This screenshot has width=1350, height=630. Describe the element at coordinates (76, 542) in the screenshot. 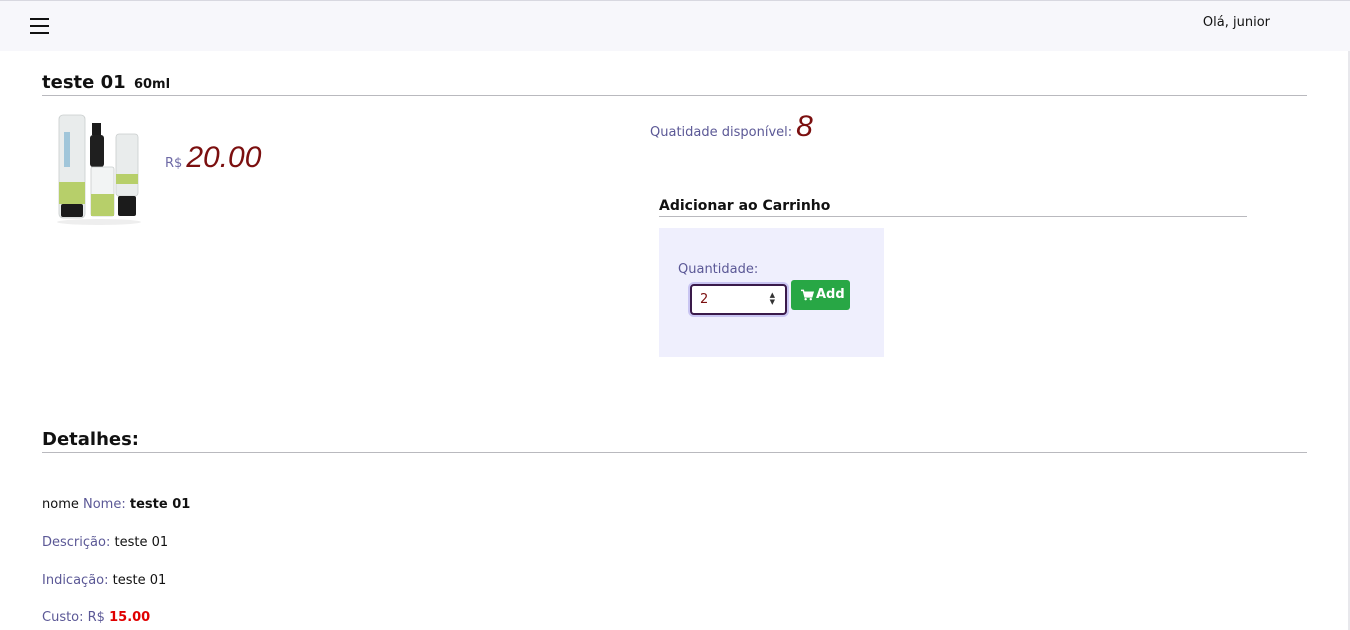

I see `detail-description-label: Descrição:` at that location.